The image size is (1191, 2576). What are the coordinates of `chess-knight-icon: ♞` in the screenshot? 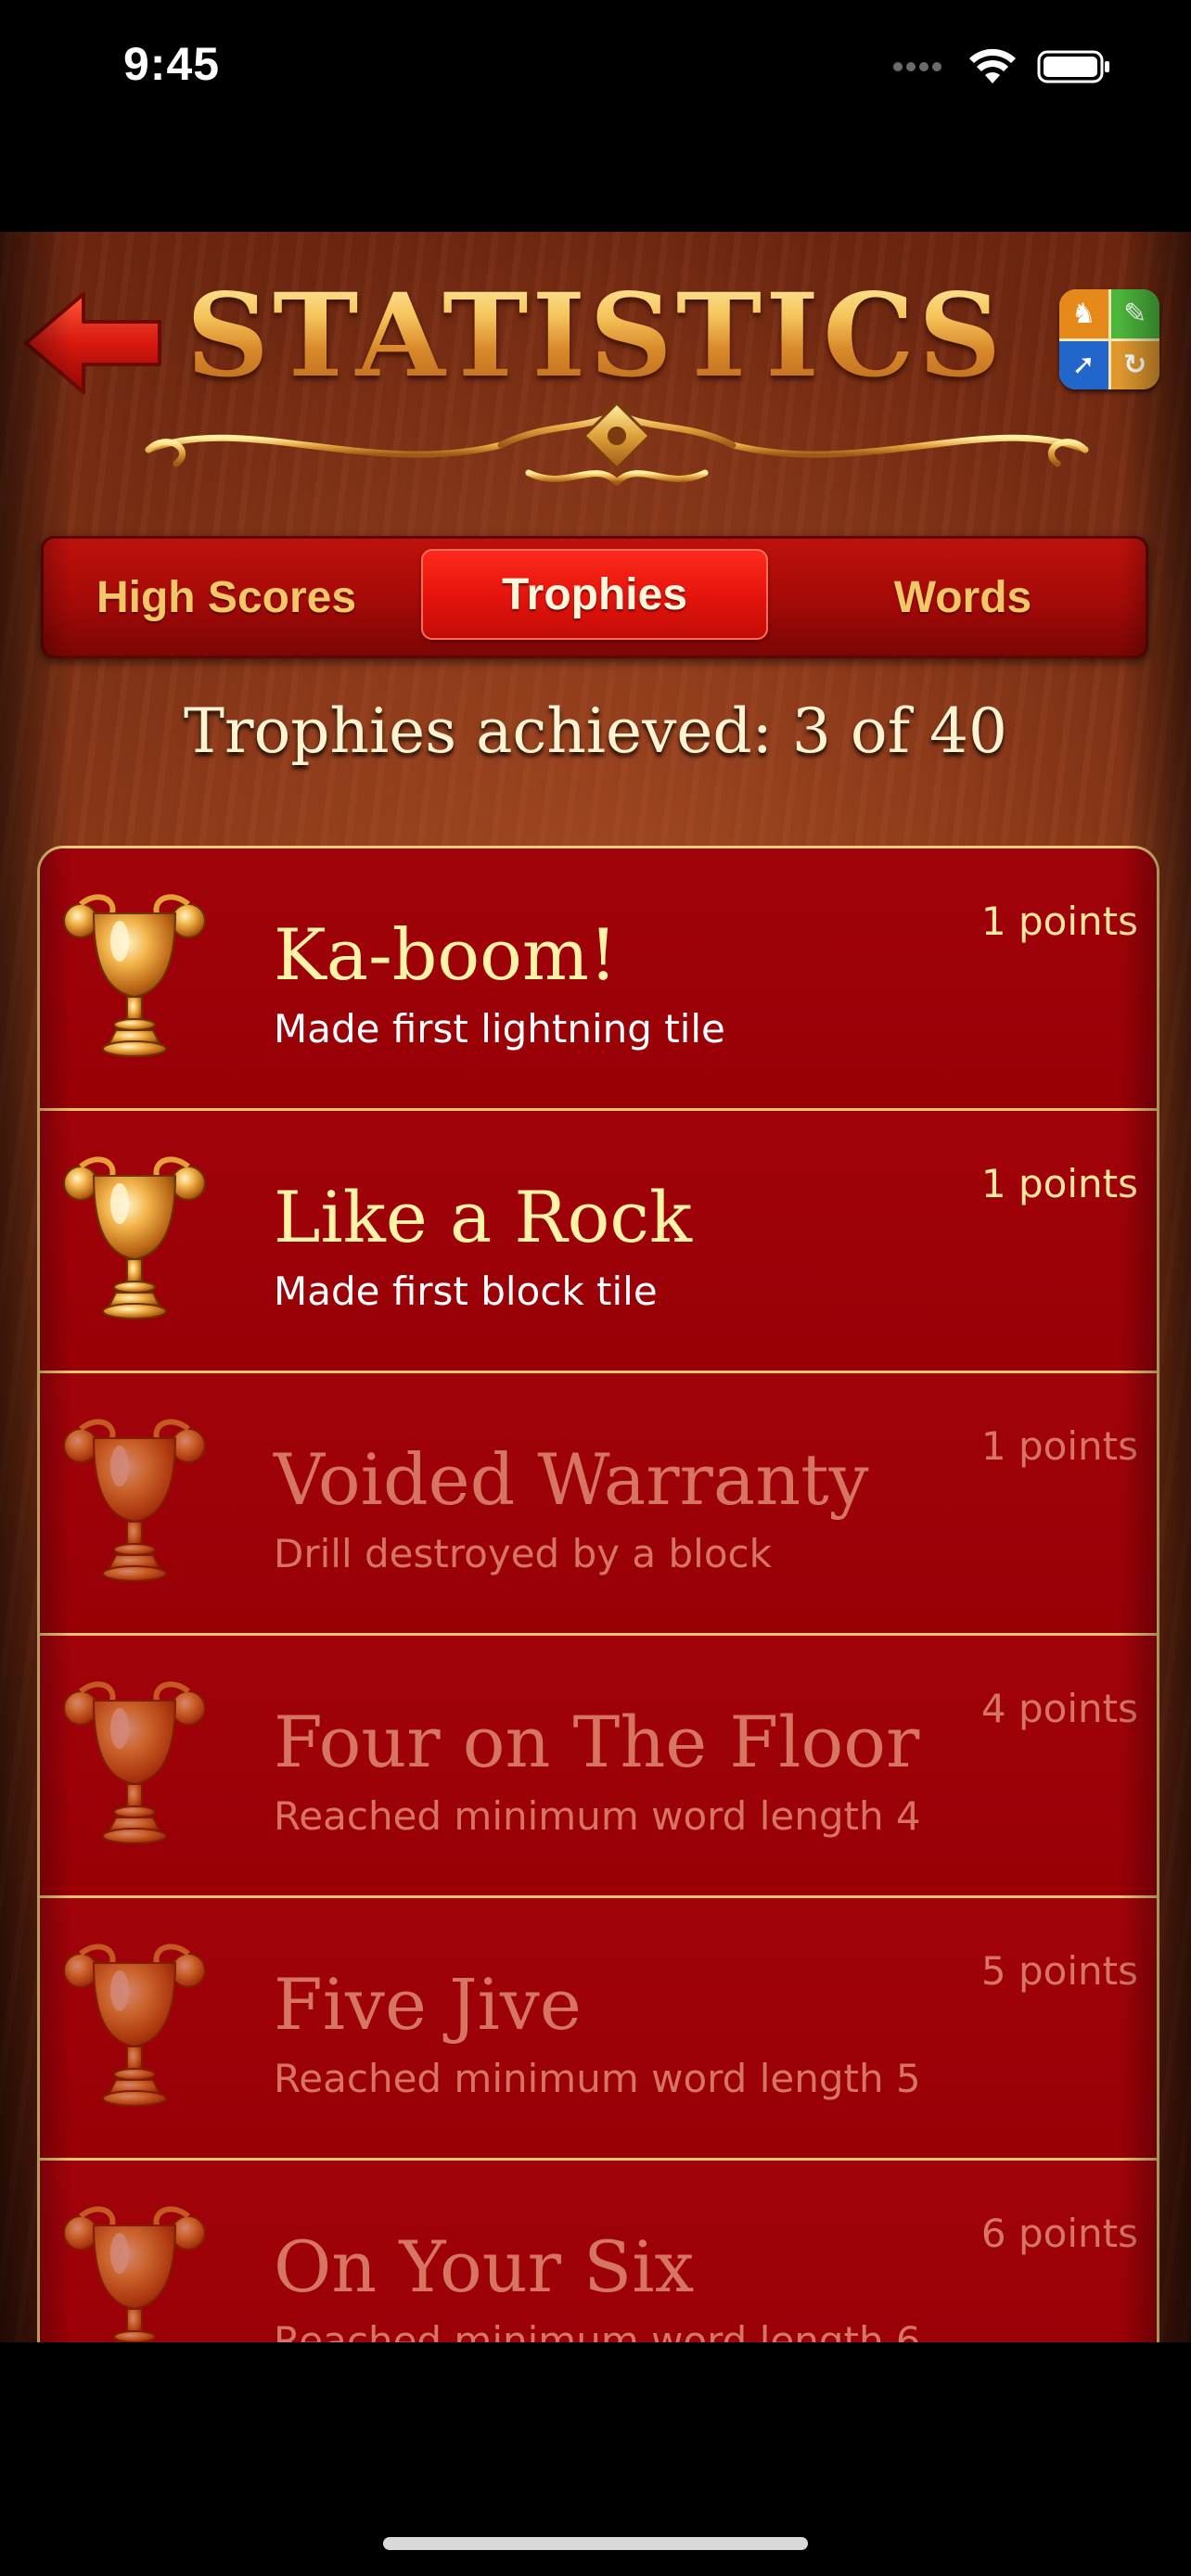 It's located at (1084, 313).